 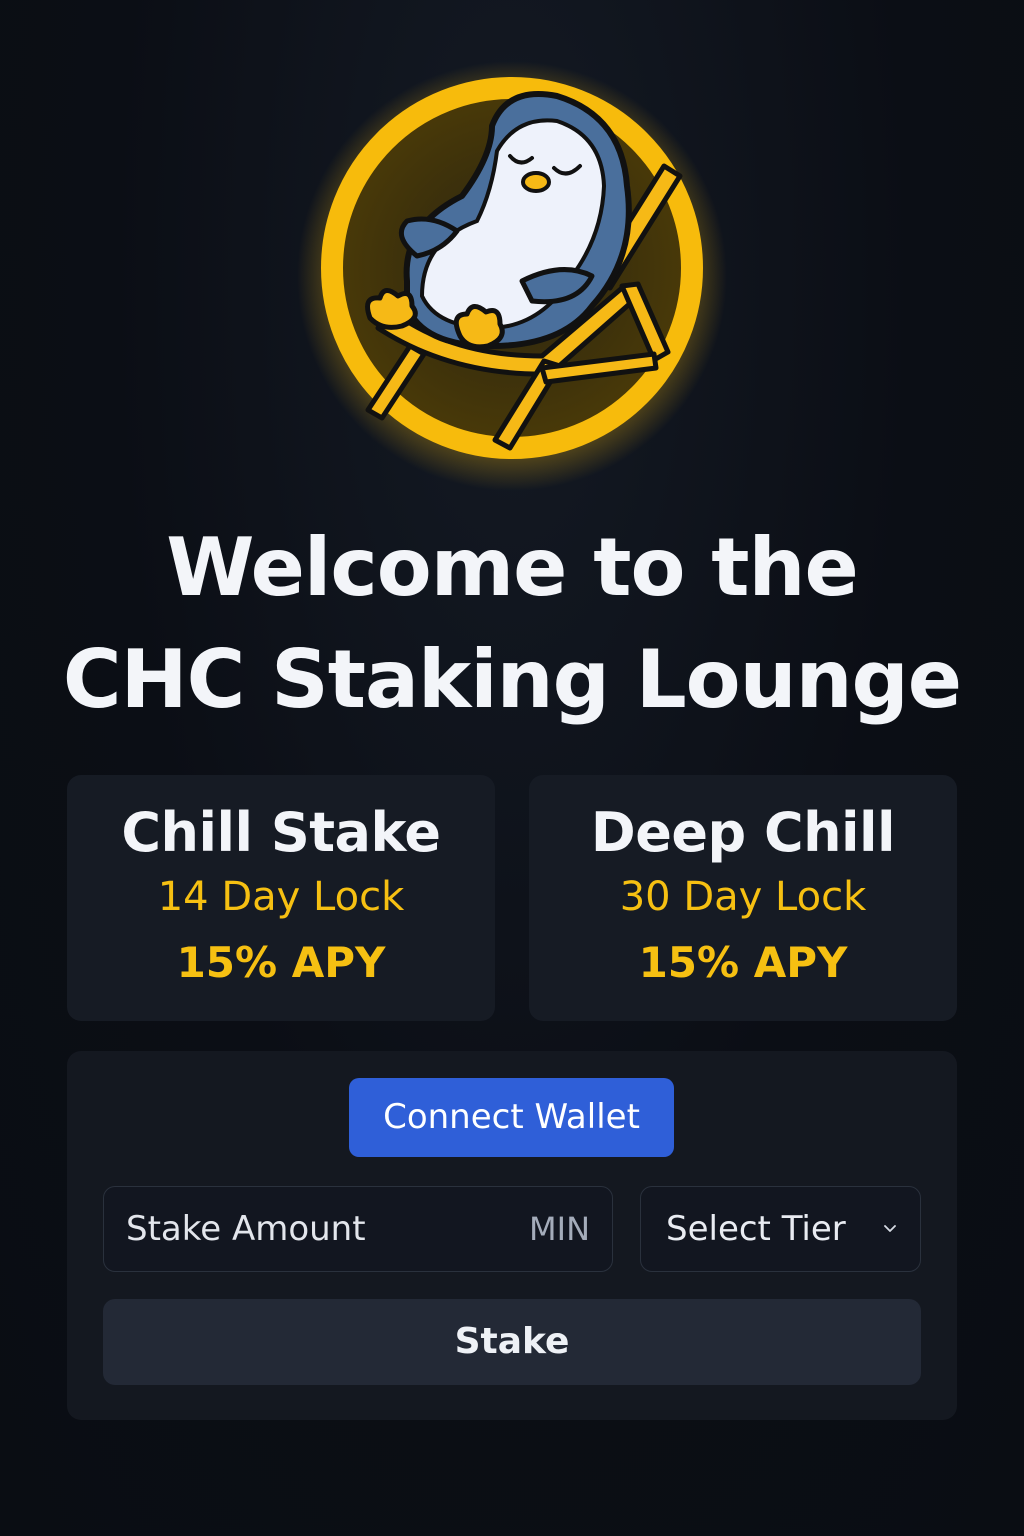 I want to click on tier-card-deep-chill: Deep Chill 30 Day Lock 15% APY, so click(x=743, y=898).